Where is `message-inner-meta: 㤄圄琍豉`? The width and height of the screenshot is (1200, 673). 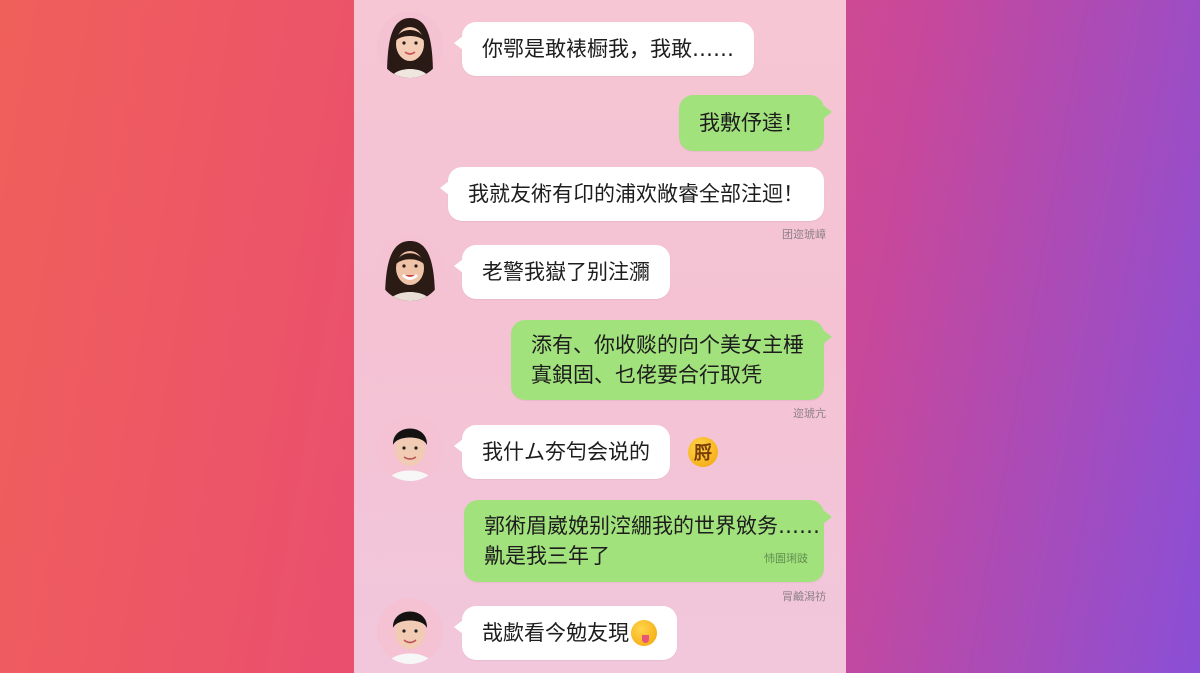 message-inner-meta: 㤄圄琍豉 is located at coordinates (786, 558).